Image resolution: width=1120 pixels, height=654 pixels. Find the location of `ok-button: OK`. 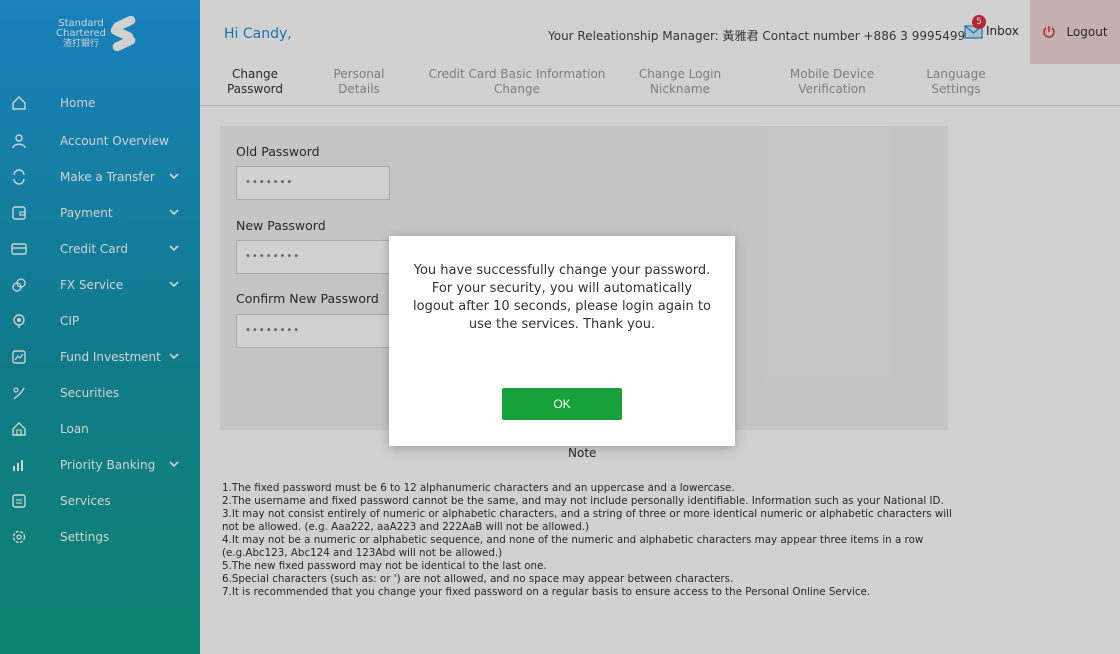

ok-button: OK is located at coordinates (562, 404).